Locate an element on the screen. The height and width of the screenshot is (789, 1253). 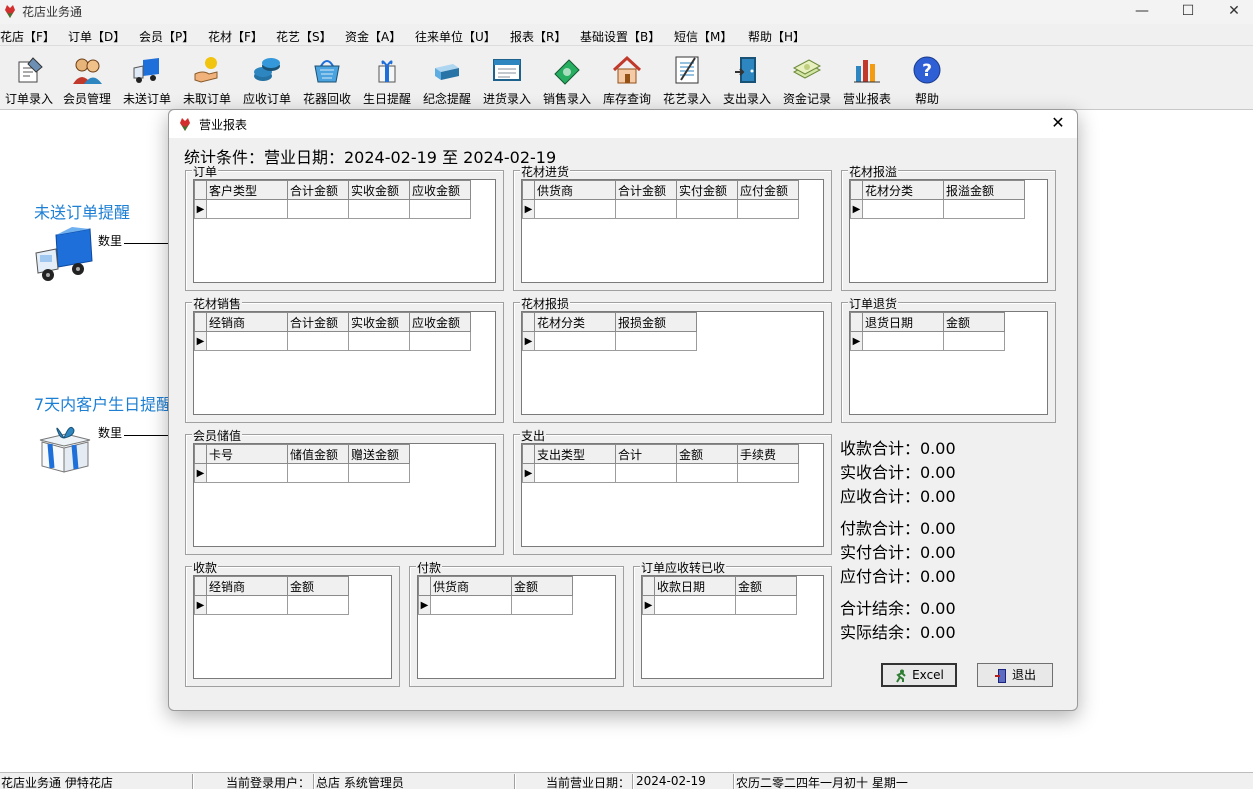
returns-grid: 退货日期 金额 ▶ is located at coordinates (948, 363).